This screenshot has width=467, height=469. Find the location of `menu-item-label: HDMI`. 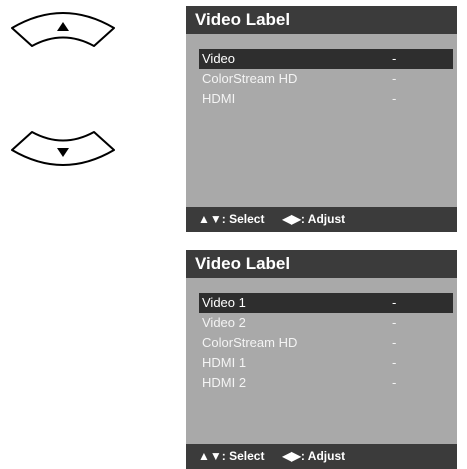

menu-item-label: HDMI is located at coordinates (219, 98).